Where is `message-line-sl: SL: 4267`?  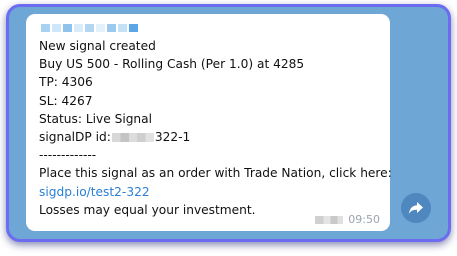 message-line-sl: SL: 4267 is located at coordinates (66, 100).